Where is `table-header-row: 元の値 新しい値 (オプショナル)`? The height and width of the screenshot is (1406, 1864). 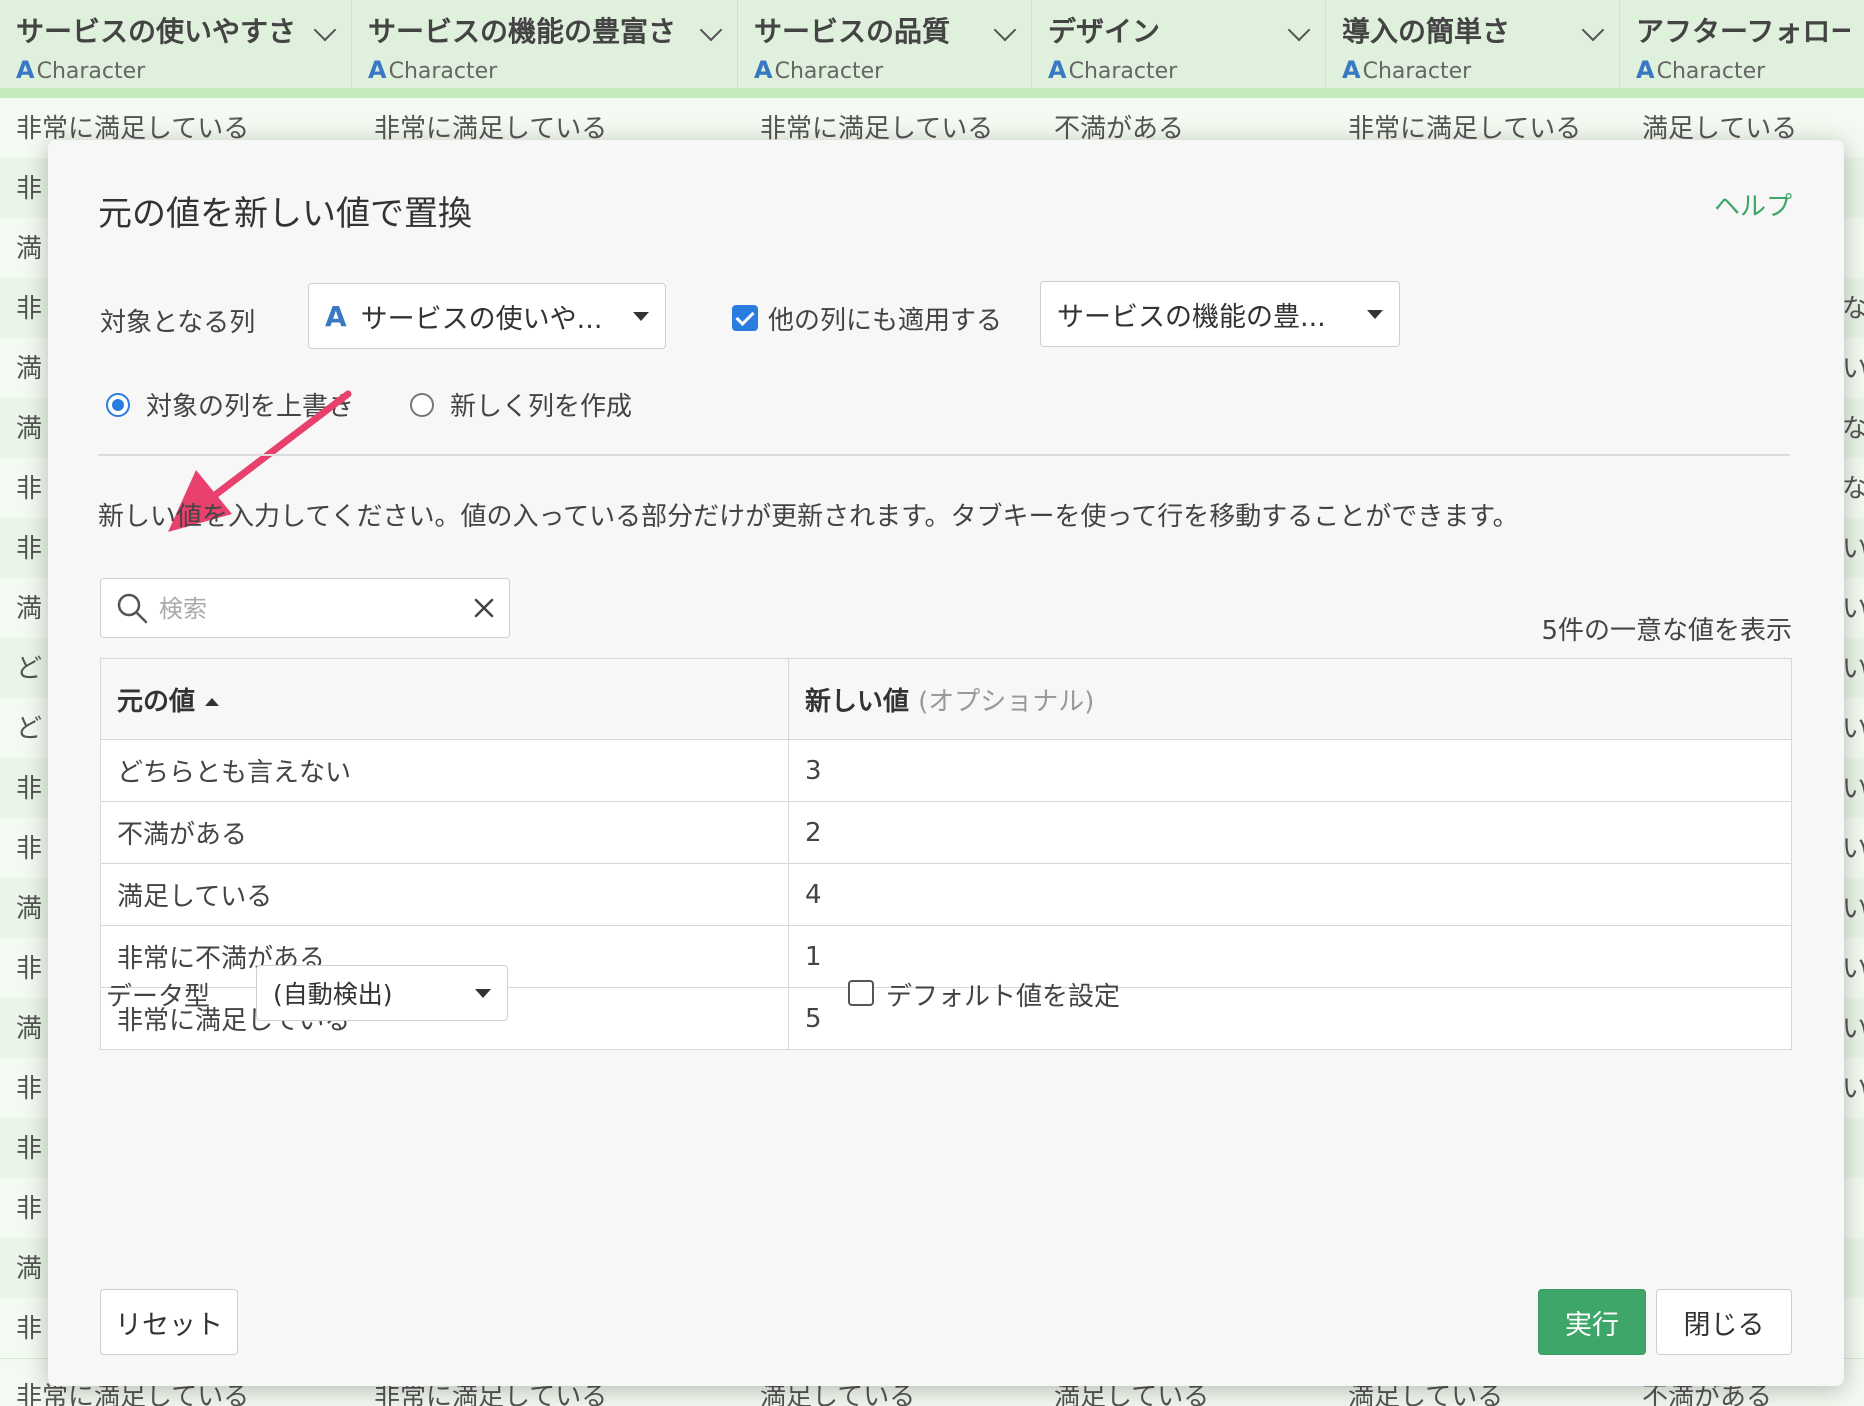 table-header-row: 元の値 新しい値 (オプショナル) is located at coordinates (946, 699).